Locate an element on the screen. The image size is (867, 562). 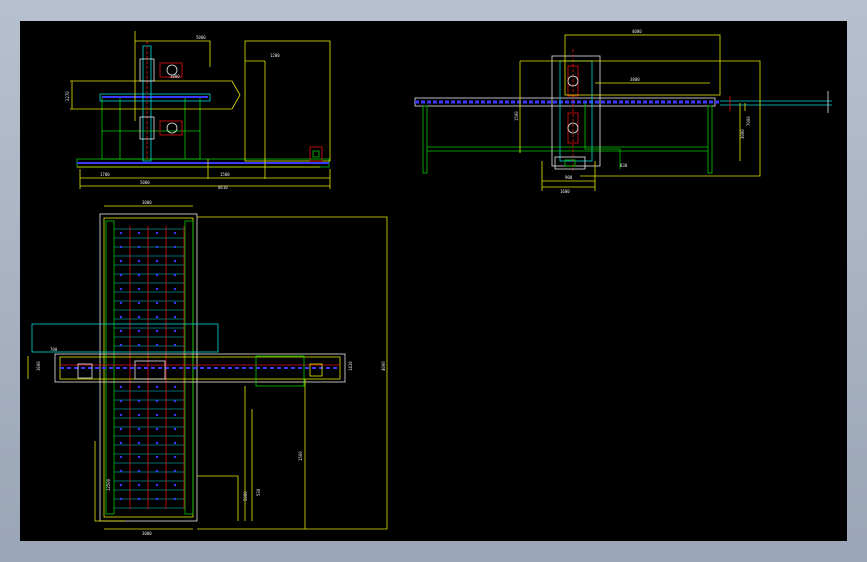
front-view is located at coordinates (200, 110).